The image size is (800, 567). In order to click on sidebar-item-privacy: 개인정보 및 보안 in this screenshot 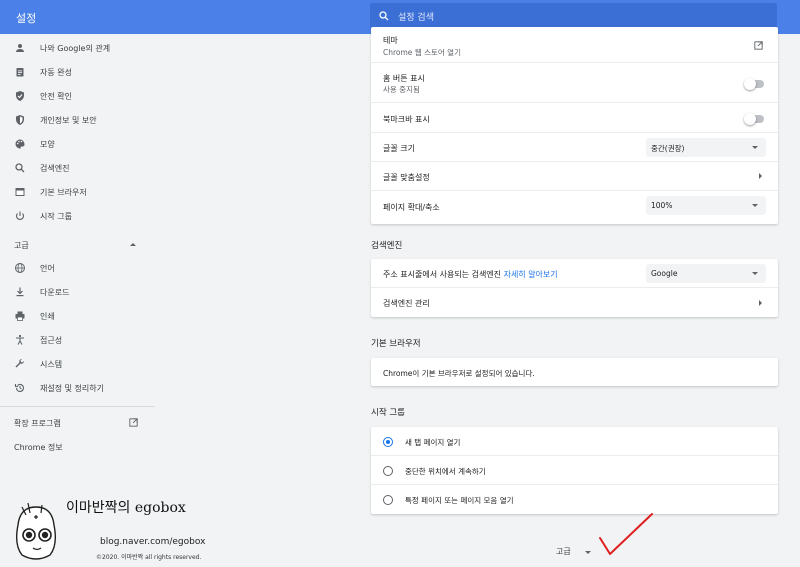, I will do `click(77, 120)`.